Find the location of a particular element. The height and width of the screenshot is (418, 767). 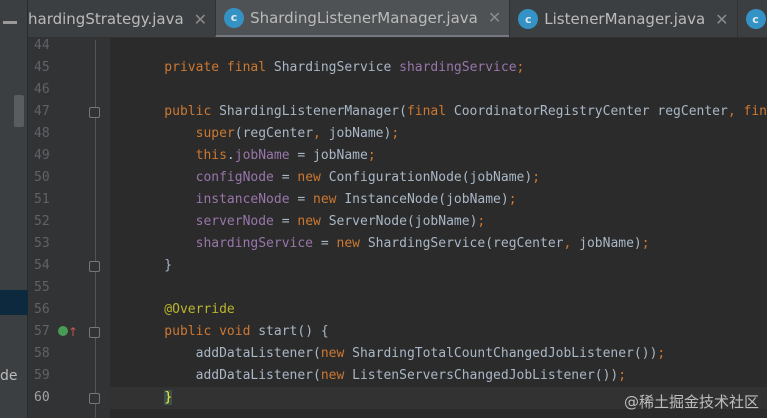

tab-label: hardingStrategy.java is located at coordinates (106, 19).